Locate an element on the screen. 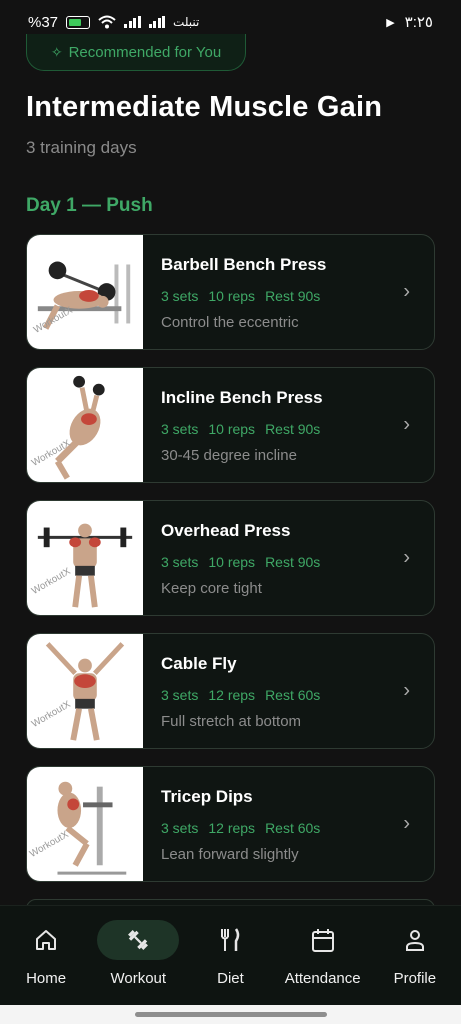  dumbbell-icon is located at coordinates (138, 940).